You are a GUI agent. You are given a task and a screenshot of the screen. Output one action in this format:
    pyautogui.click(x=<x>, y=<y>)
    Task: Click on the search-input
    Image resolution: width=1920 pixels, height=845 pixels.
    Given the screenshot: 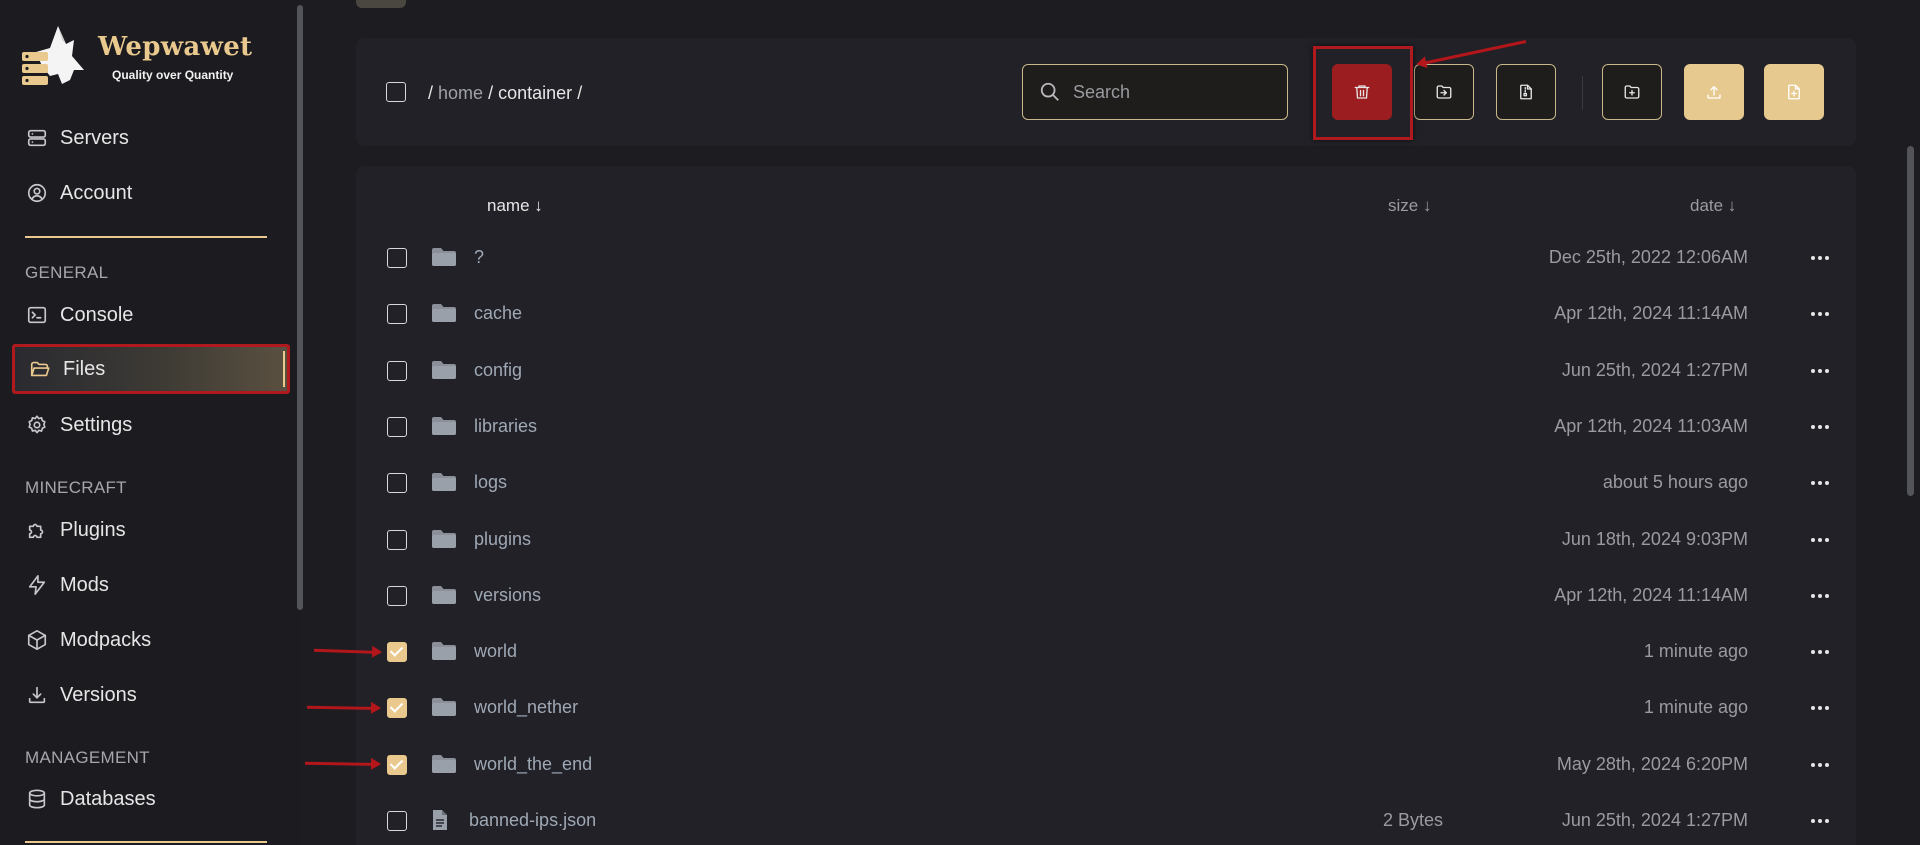 What is the action you would take?
    pyautogui.click(x=1168, y=92)
    